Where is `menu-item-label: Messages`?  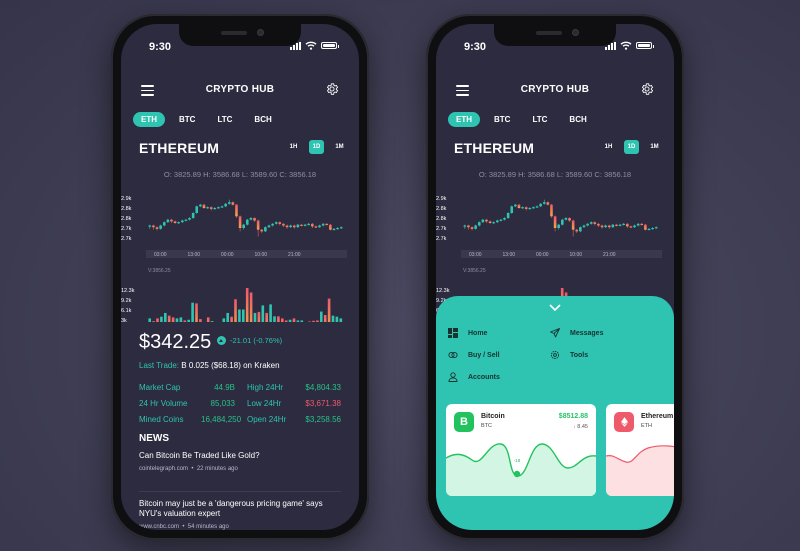 menu-item-label: Messages is located at coordinates (587, 333).